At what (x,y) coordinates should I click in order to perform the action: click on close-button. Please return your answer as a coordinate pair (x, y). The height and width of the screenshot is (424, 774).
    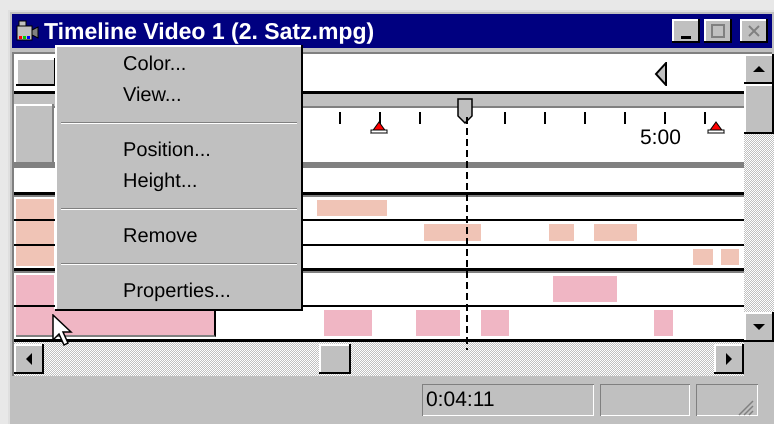
    Looking at the image, I should click on (754, 31).